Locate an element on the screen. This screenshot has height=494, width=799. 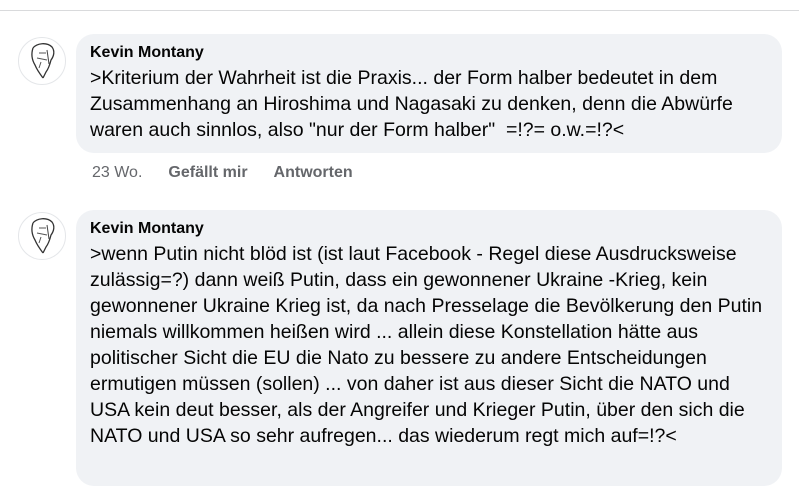
comment-actions: 23 Wo. Gefällt mir Antworten is located at coordinates (222, 173).